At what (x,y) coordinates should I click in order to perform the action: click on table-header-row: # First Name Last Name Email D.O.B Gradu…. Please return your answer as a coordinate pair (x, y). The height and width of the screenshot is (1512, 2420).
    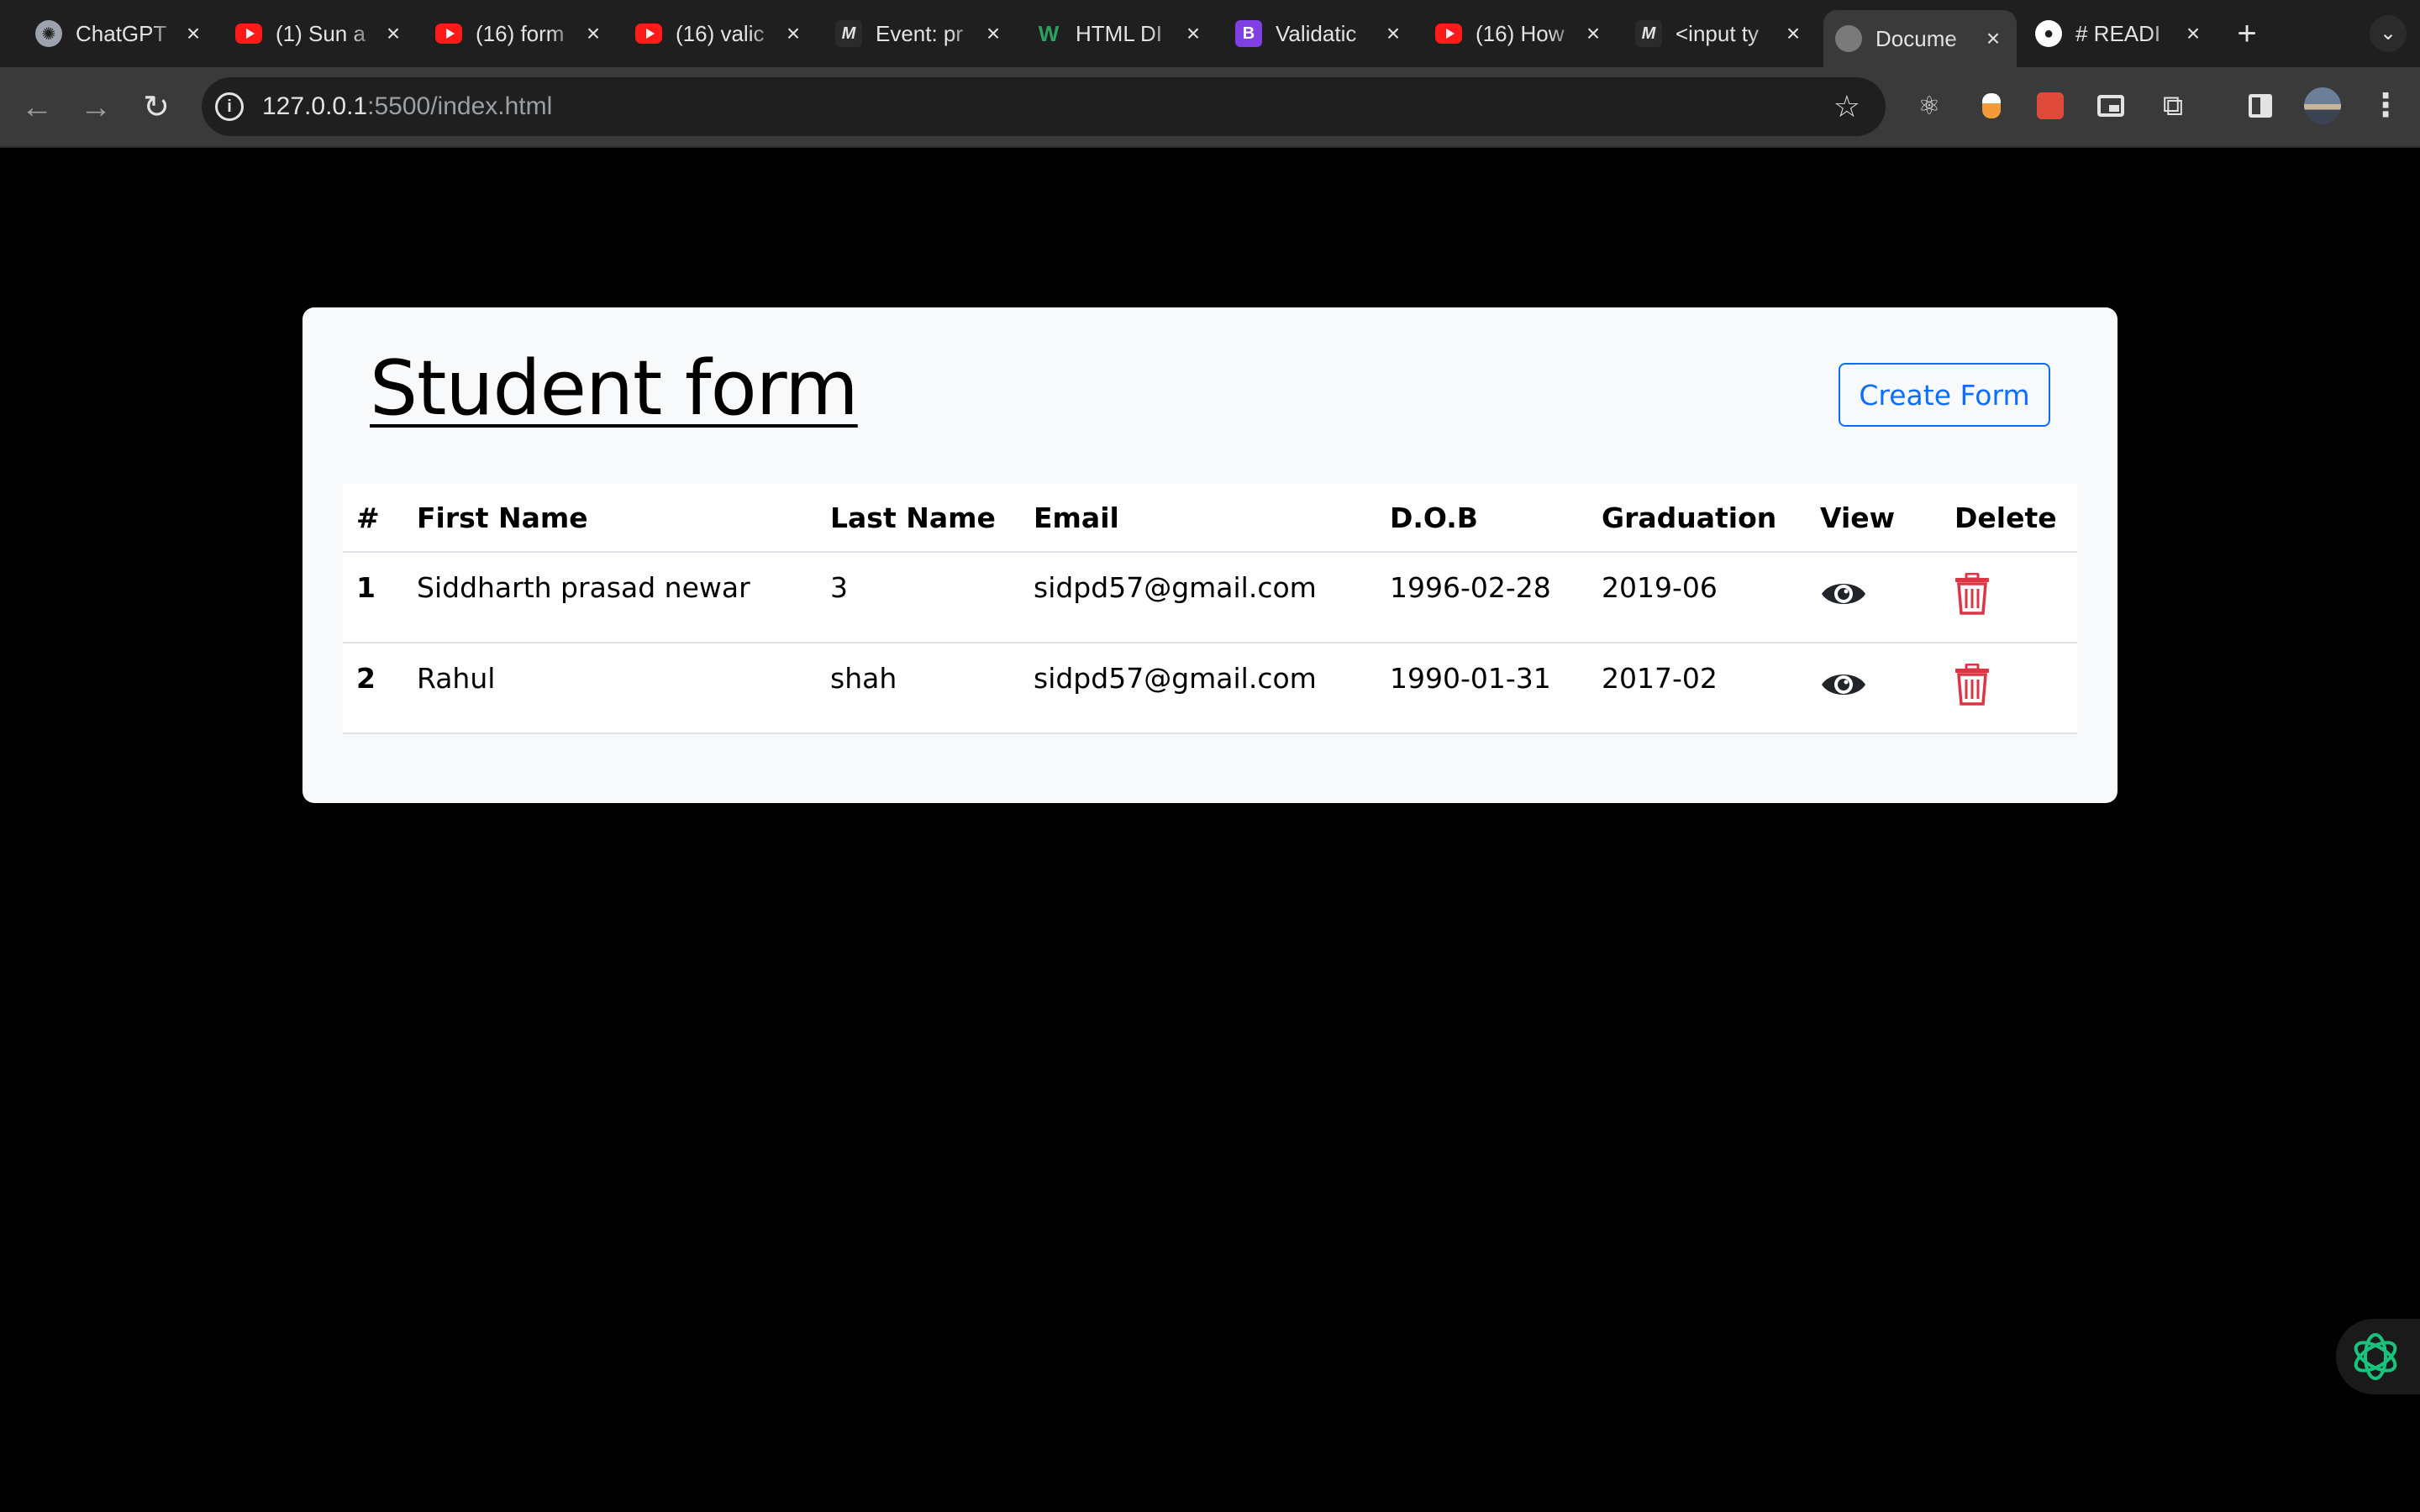
    Looking at the image, I should click on (1210, 518).